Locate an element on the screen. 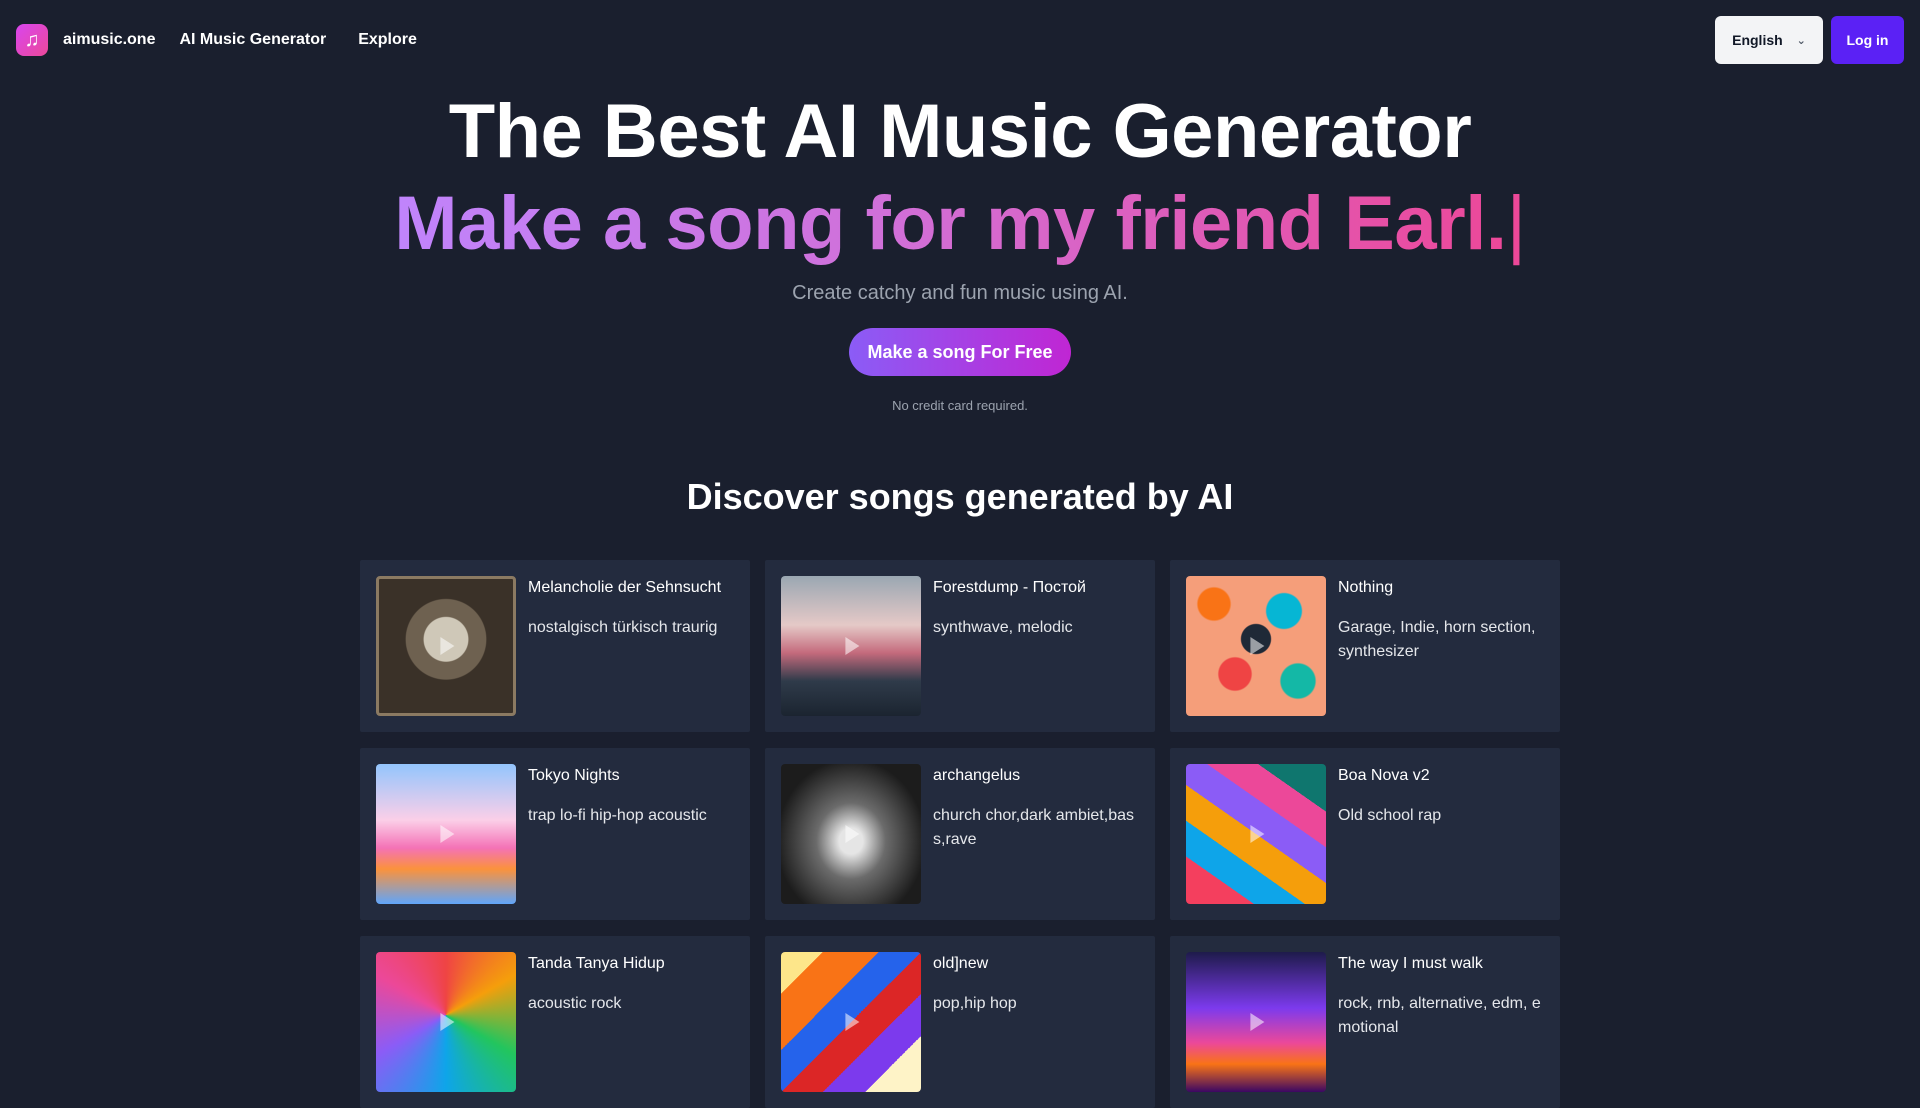 The width and height of the screenshot is (1920, 1108). song-title: archangelus is located at coordinates (1036, 776).